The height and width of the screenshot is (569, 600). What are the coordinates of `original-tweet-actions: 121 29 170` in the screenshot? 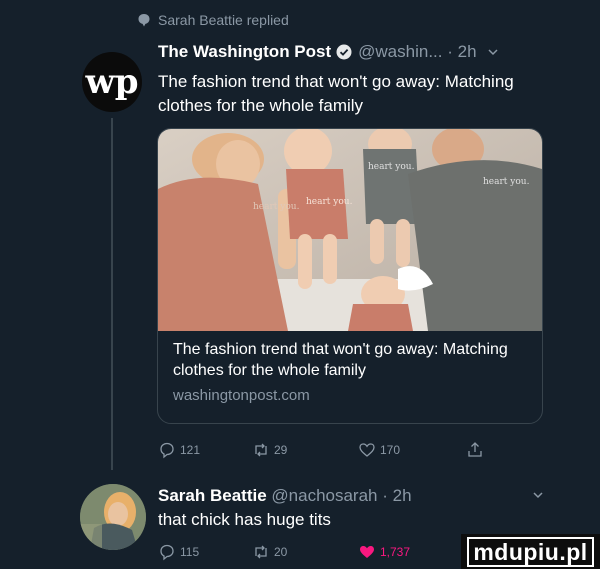 It's located at (321, 450).